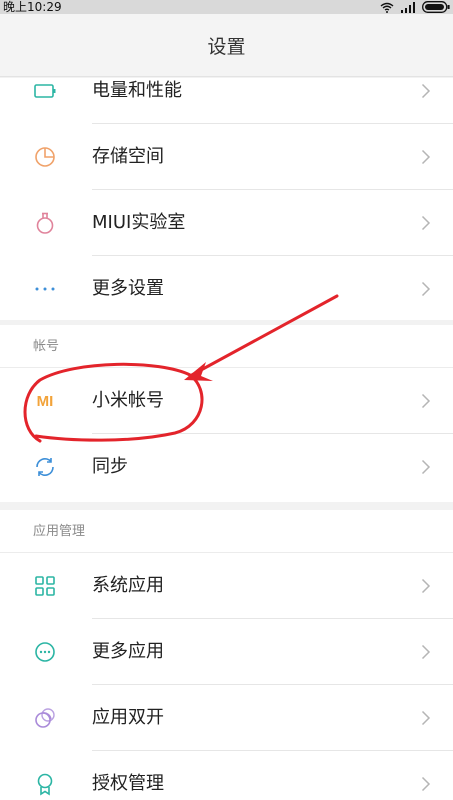 The height and width of the screenshot is (800, 453). Describe the element at coordinates (45, 718) in the screenshot. I see `dual-app-icon` at that location.